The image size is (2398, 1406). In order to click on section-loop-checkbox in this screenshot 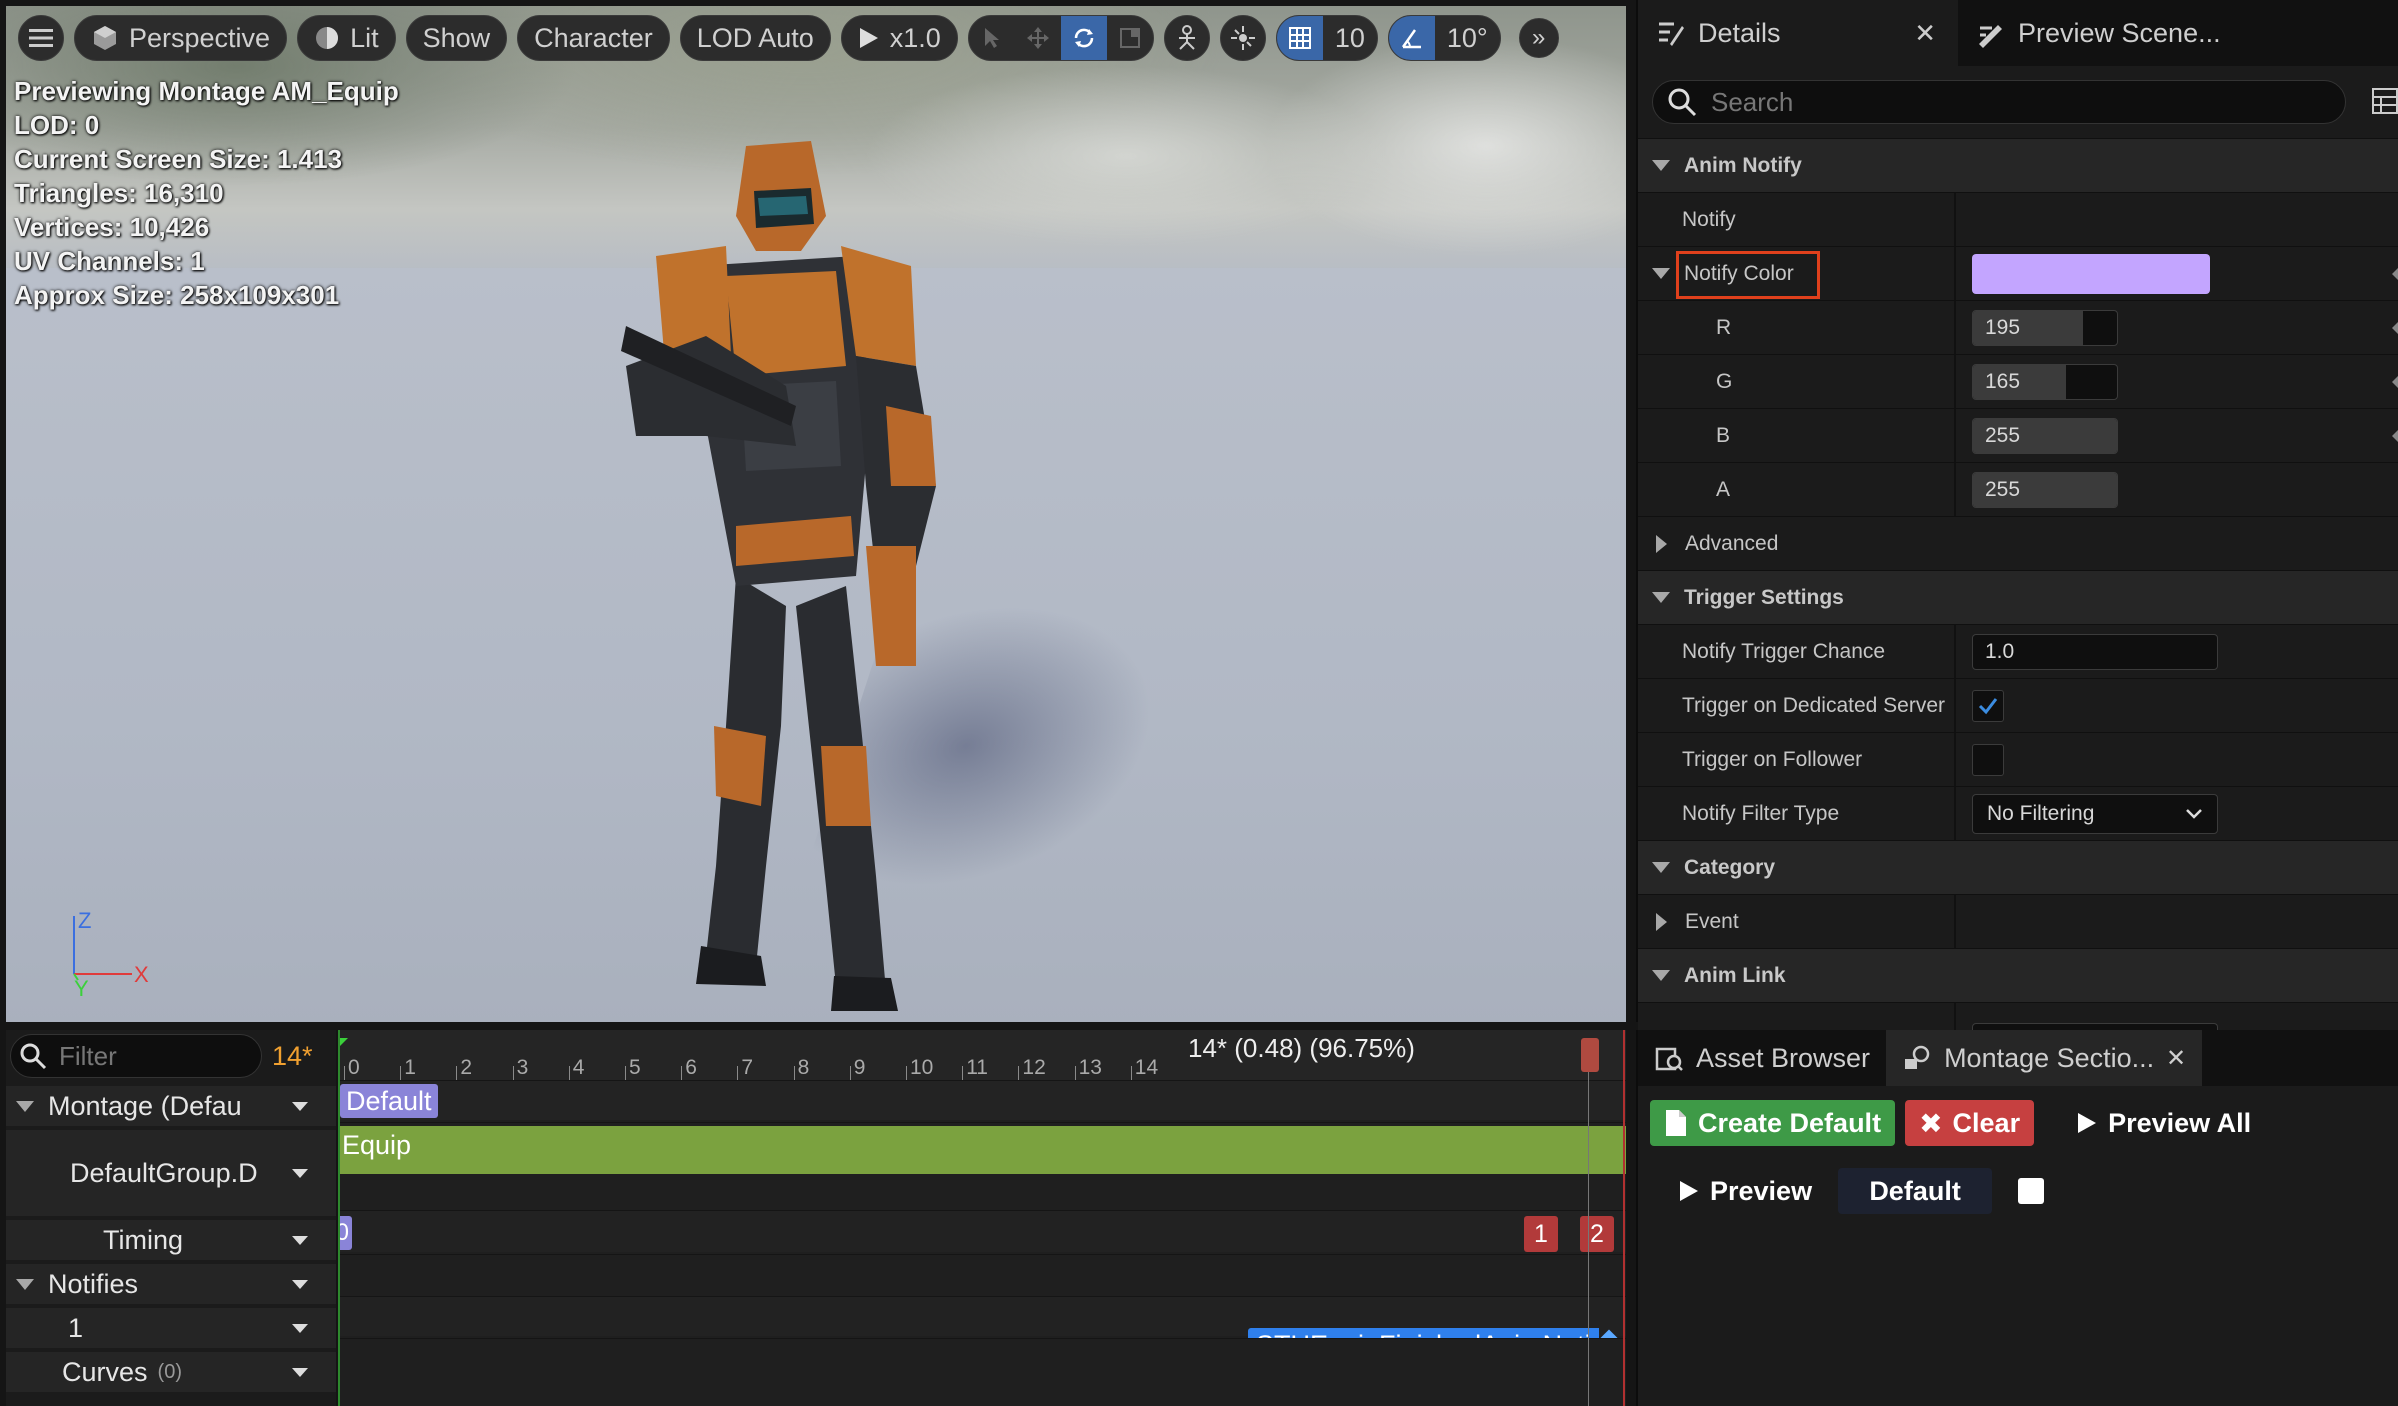, I will do `click(2031, 1191)`.